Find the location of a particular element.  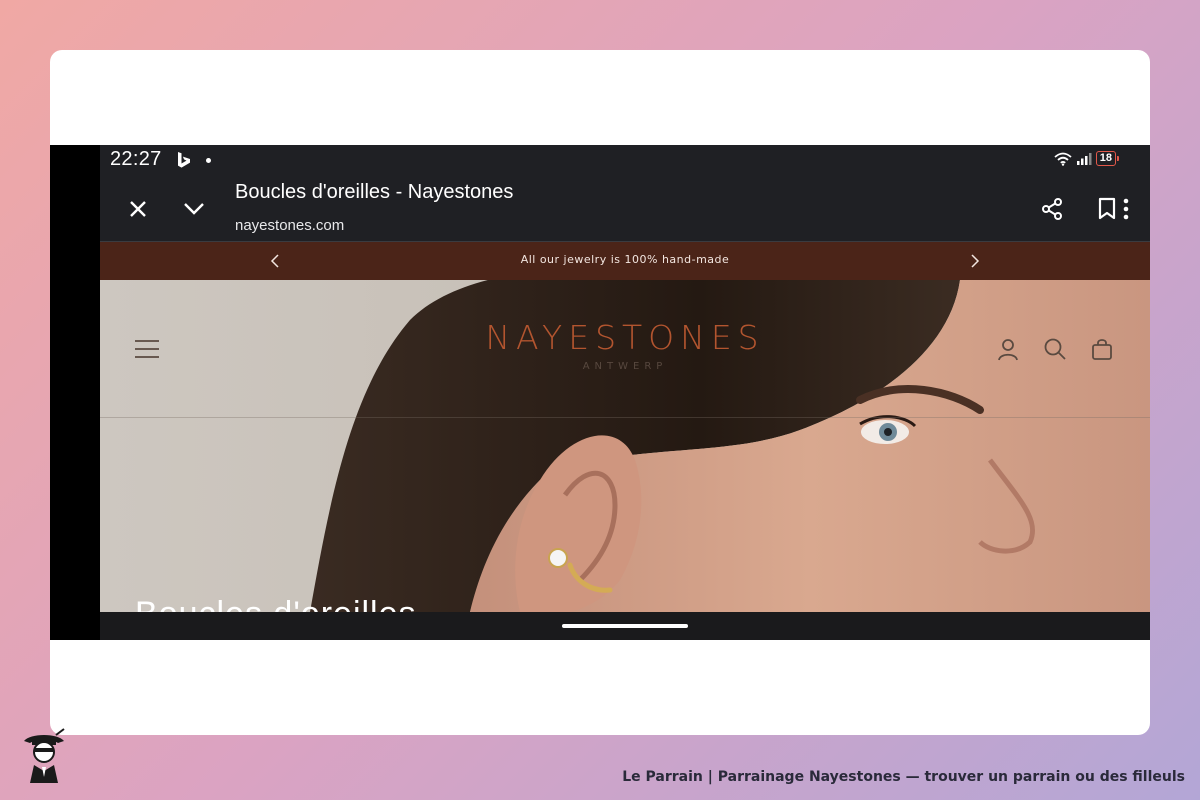

wifi-icon is located at coordinates (1063, 159).